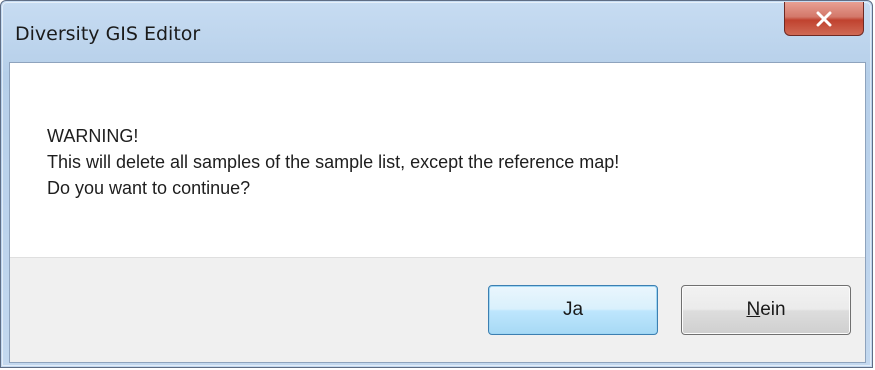 Image resolution: width=875 pixels, height=370 pixels. I want to click on close-icon, so click(824, 18).